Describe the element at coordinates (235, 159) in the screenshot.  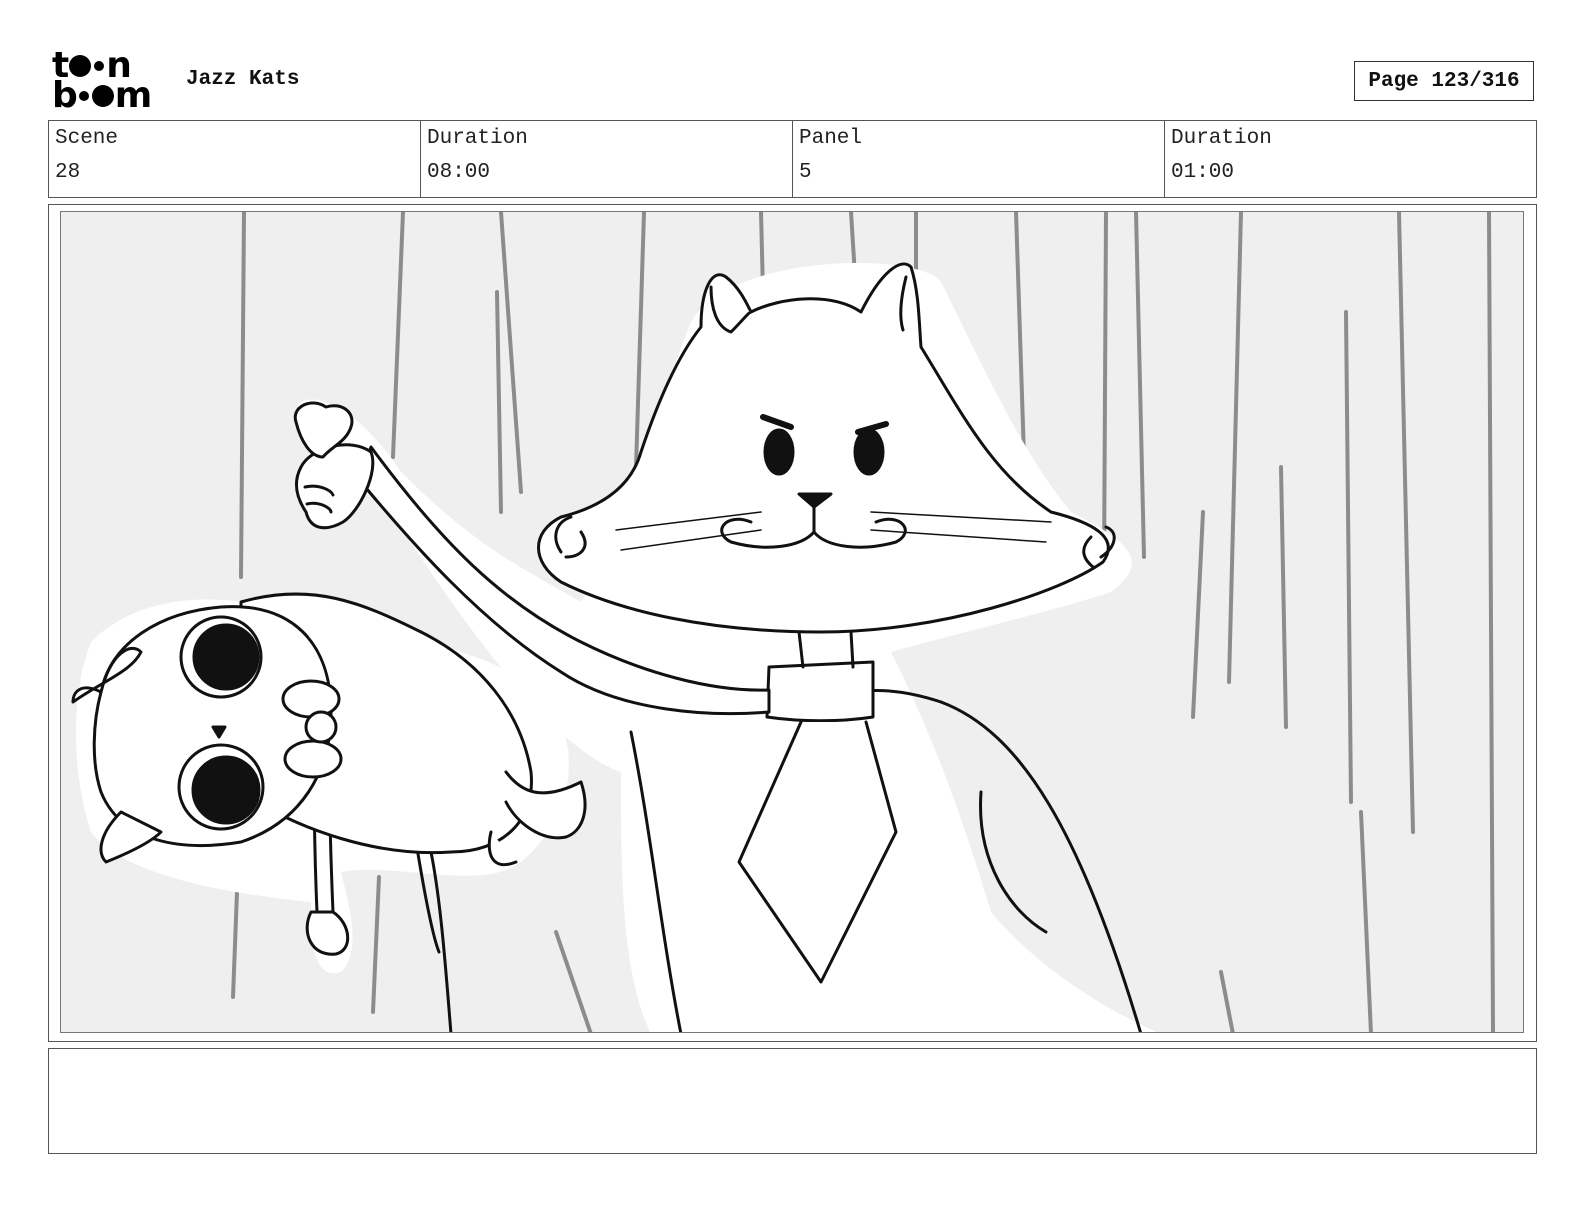
I see `scene-cell: Scene 28` at that location.